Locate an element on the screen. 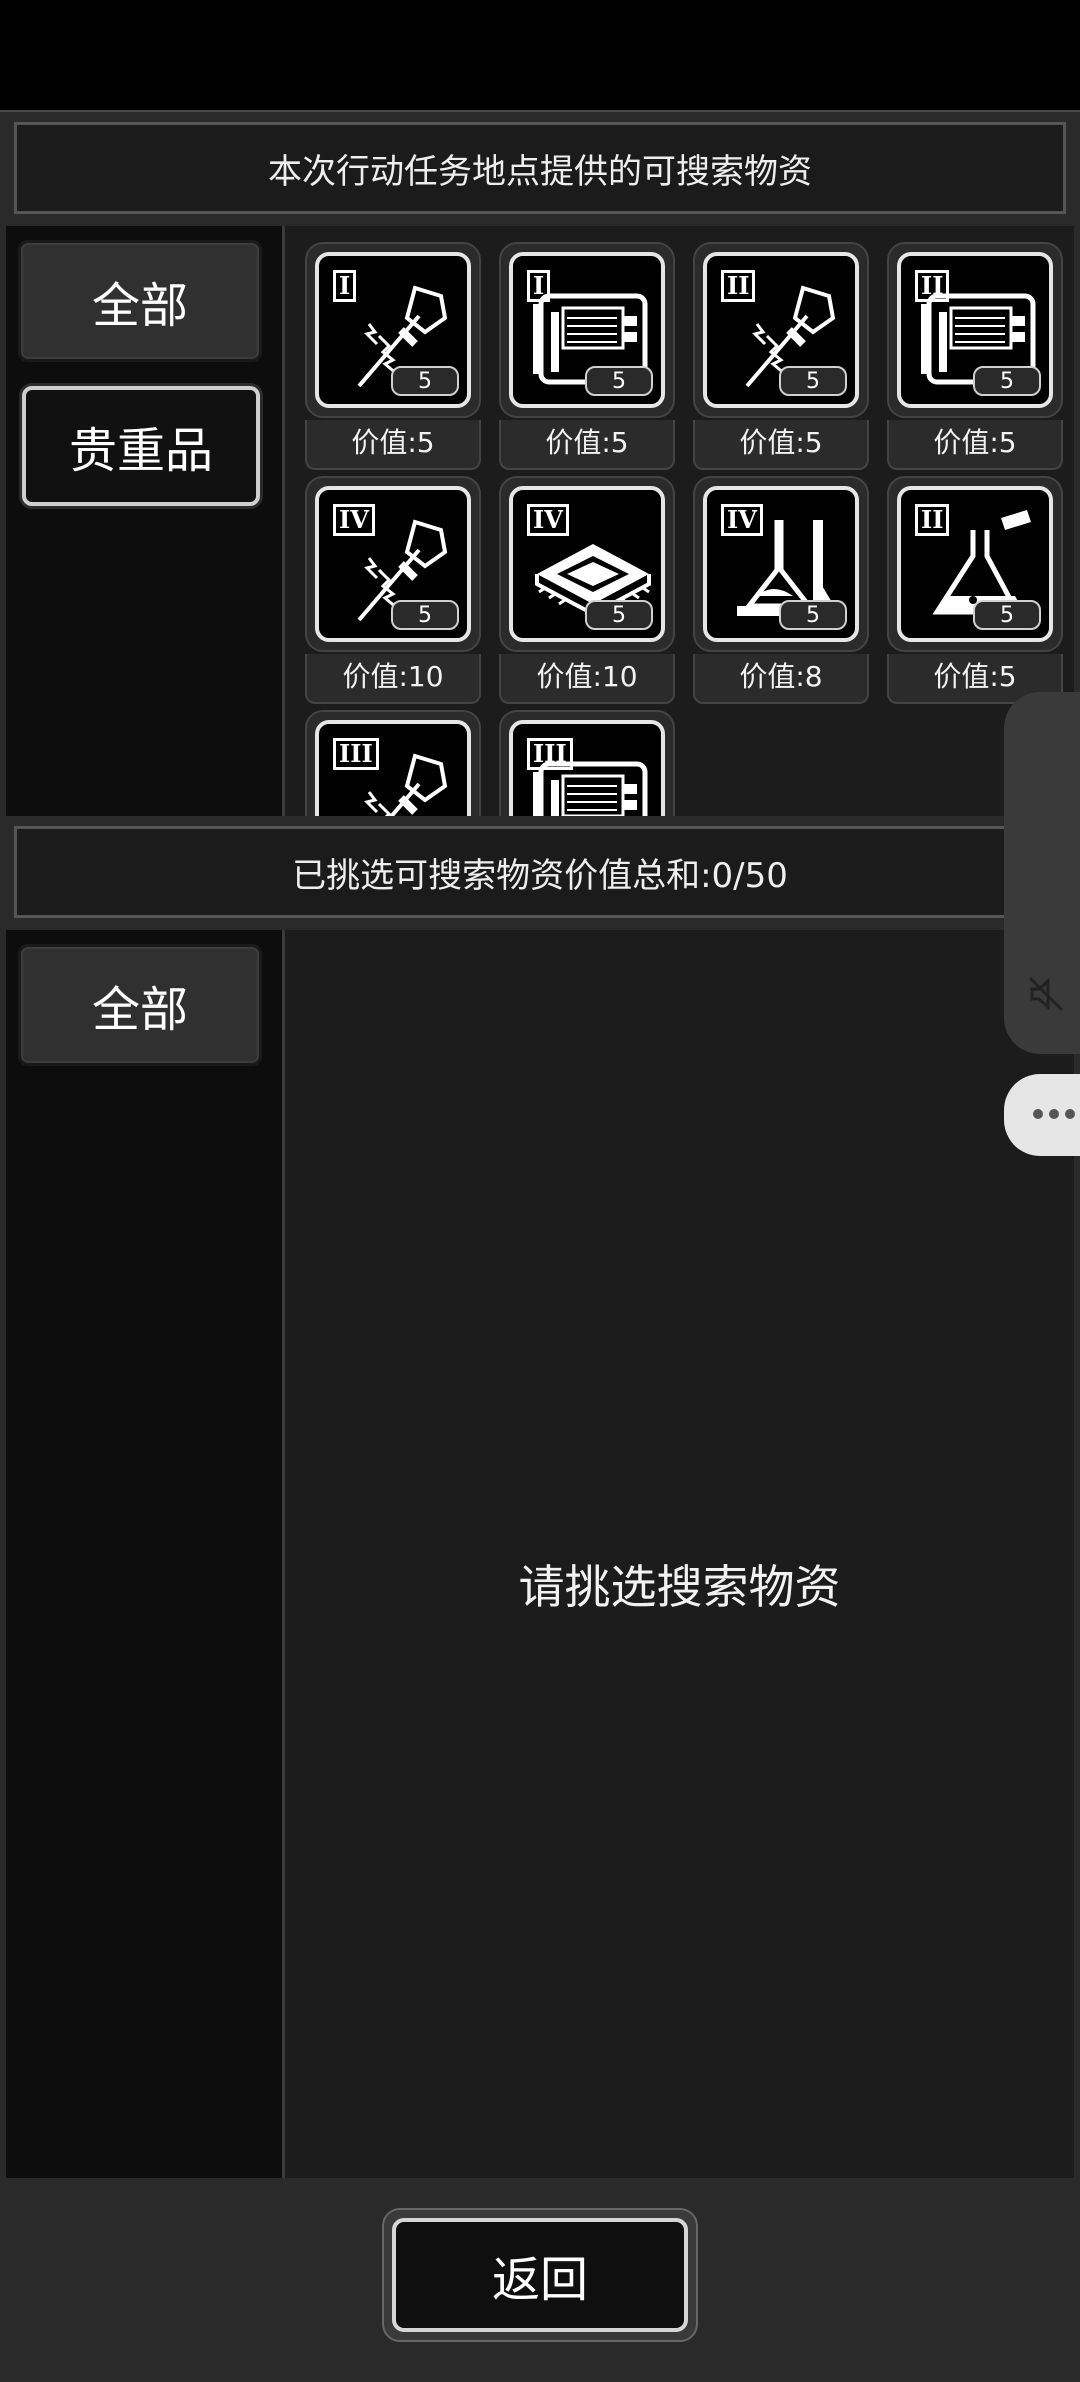 This screenshot has height=2382, width=1080. category-all-button: 全部 is located at coordinates (140, 301).